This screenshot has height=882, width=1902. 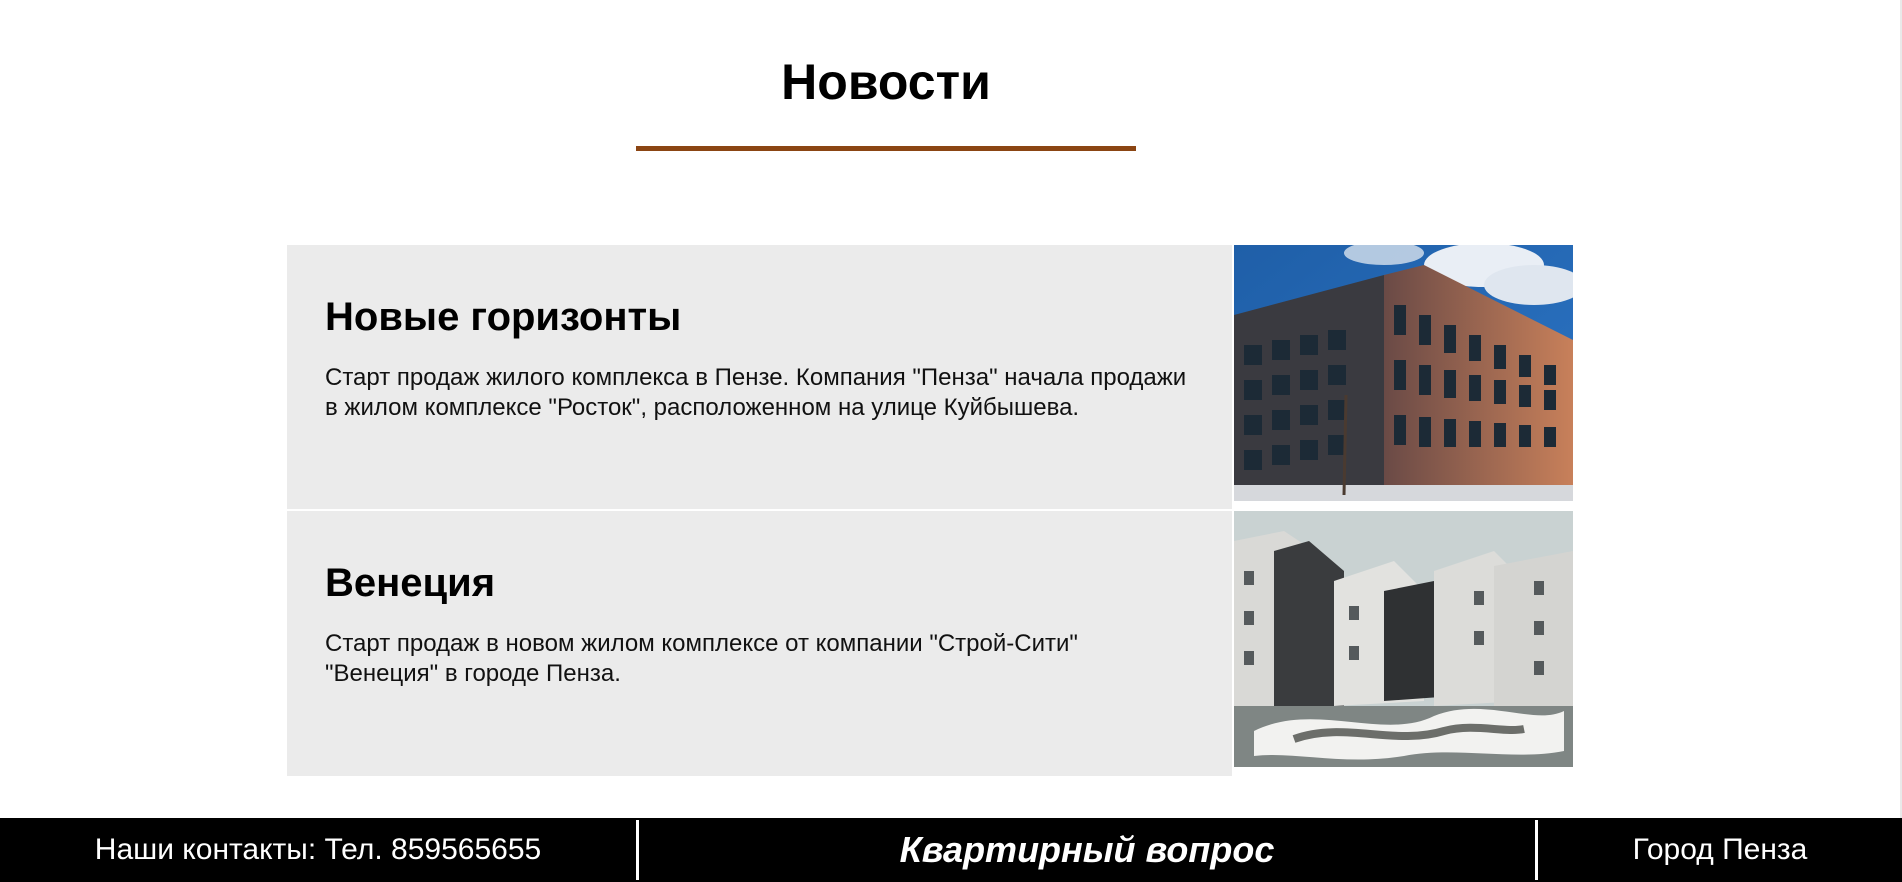 I want to click on news-photo-courtyard, so click(x=1403, y=639).